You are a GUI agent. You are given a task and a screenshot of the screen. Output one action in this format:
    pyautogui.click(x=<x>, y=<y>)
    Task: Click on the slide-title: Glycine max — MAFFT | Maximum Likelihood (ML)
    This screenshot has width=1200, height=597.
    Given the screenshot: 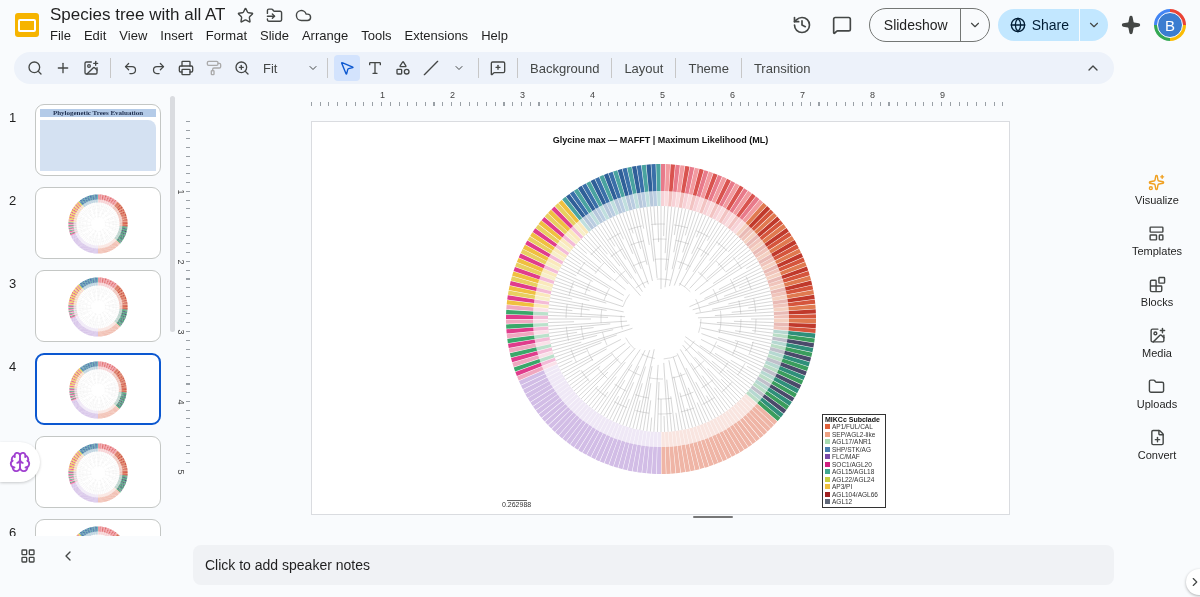 What is the action you would take?
    pyautogui.click(x=660, y=140)
    